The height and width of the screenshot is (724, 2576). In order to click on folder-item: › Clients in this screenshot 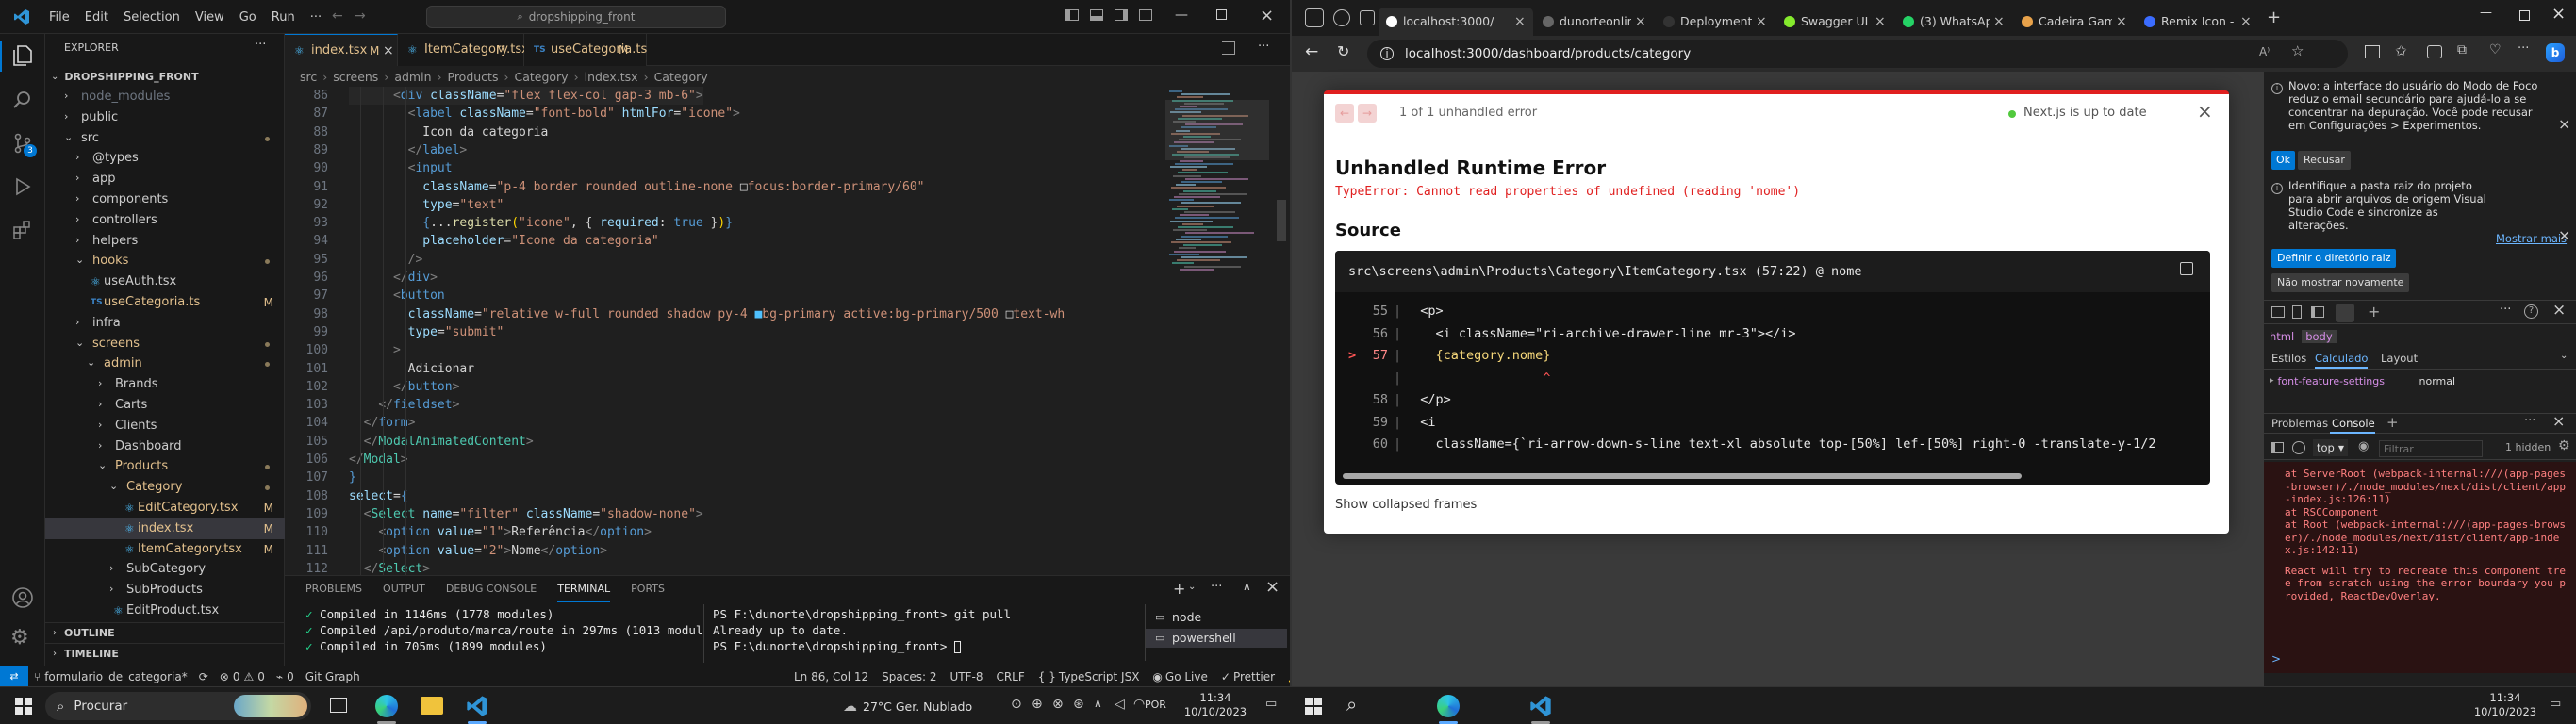, I will do `click(165, 426)`.